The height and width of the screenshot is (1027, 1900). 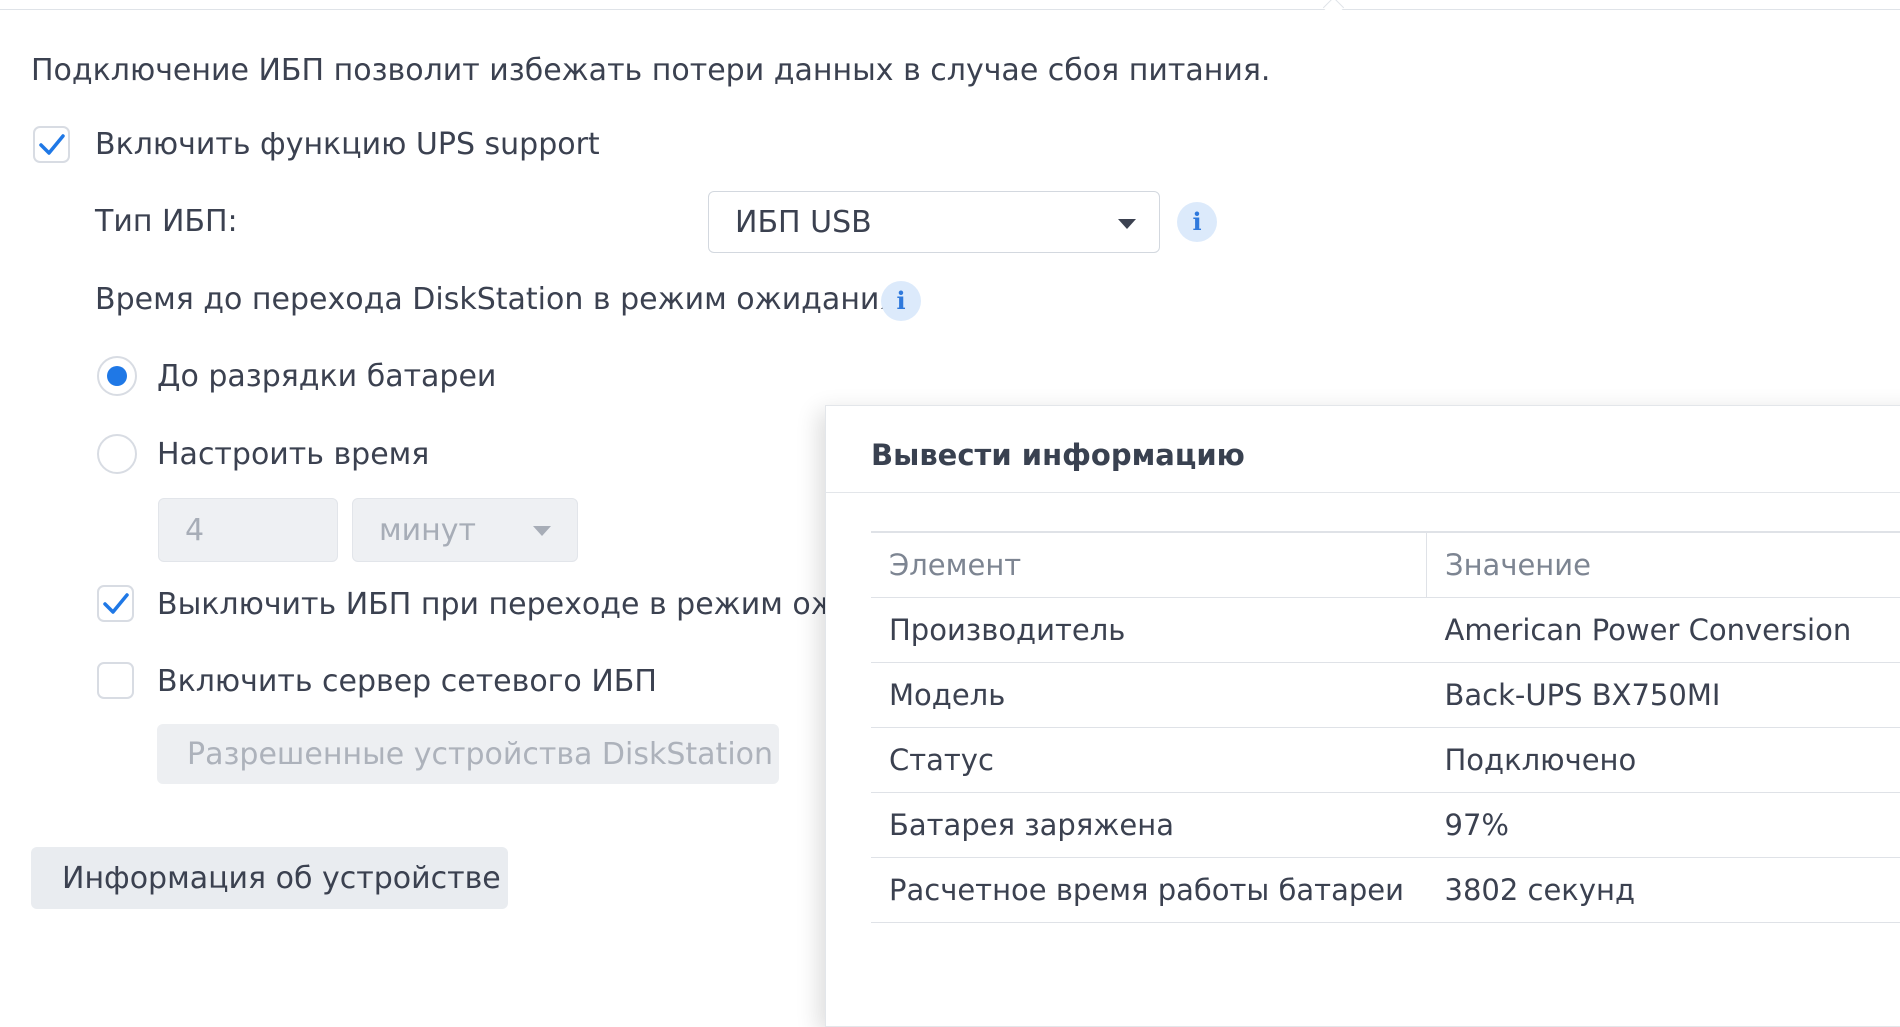 I want to click on ups-type-select: ИБП USB, so click(x=934, y=222).